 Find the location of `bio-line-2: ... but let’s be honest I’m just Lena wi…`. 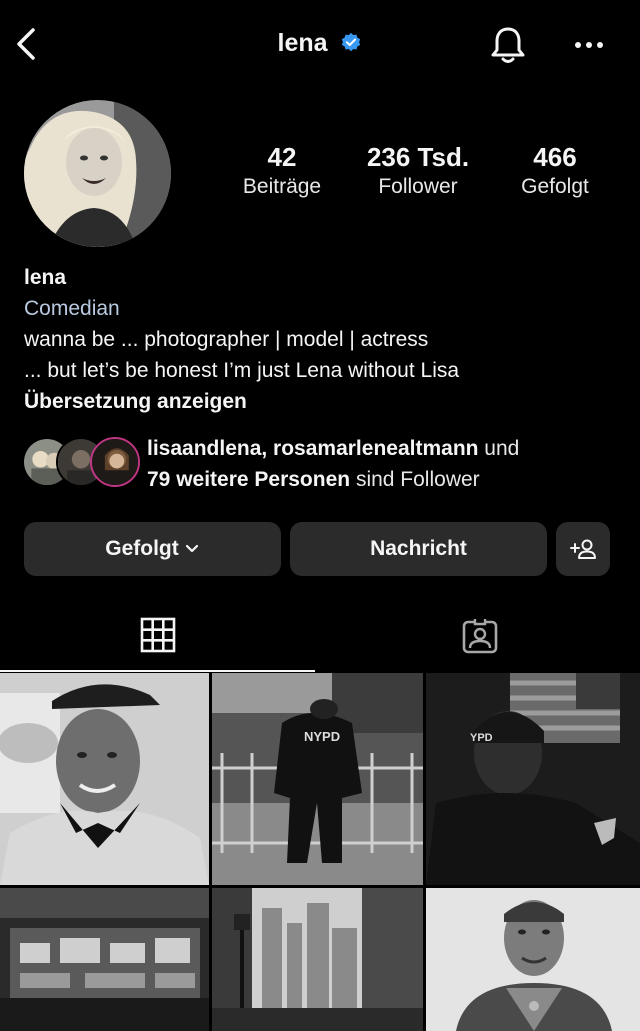

bio-line-2: ... but let’s be honest I’m just Lena wi… is located at coordinates (242, 370).